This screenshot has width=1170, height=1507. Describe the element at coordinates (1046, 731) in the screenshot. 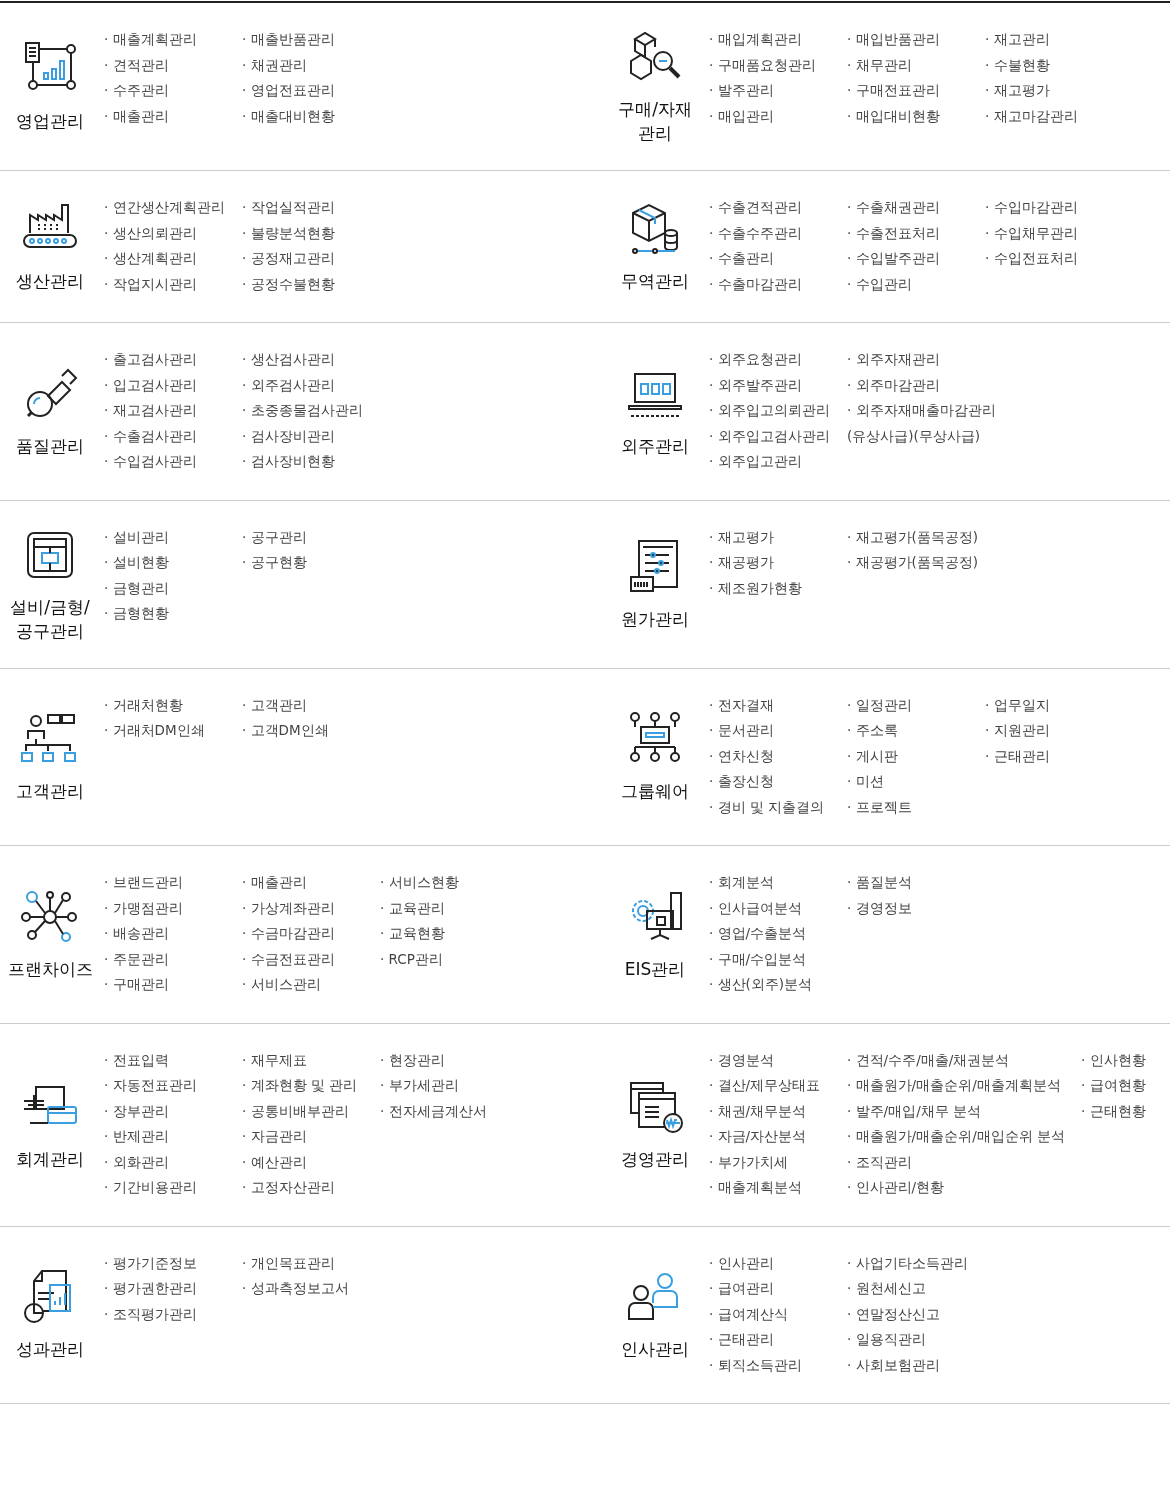

I see `menu-link: · 지원관리` at that location.